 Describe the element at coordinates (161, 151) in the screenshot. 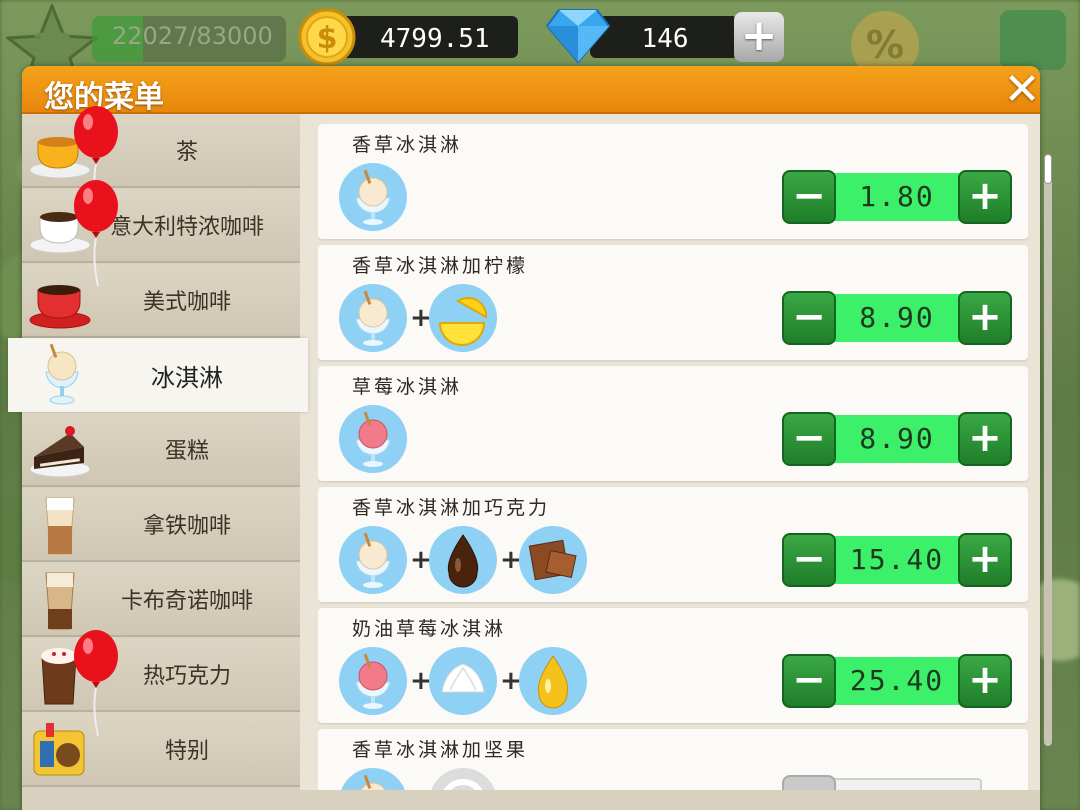

I see `category-tea: 茶` at that location.